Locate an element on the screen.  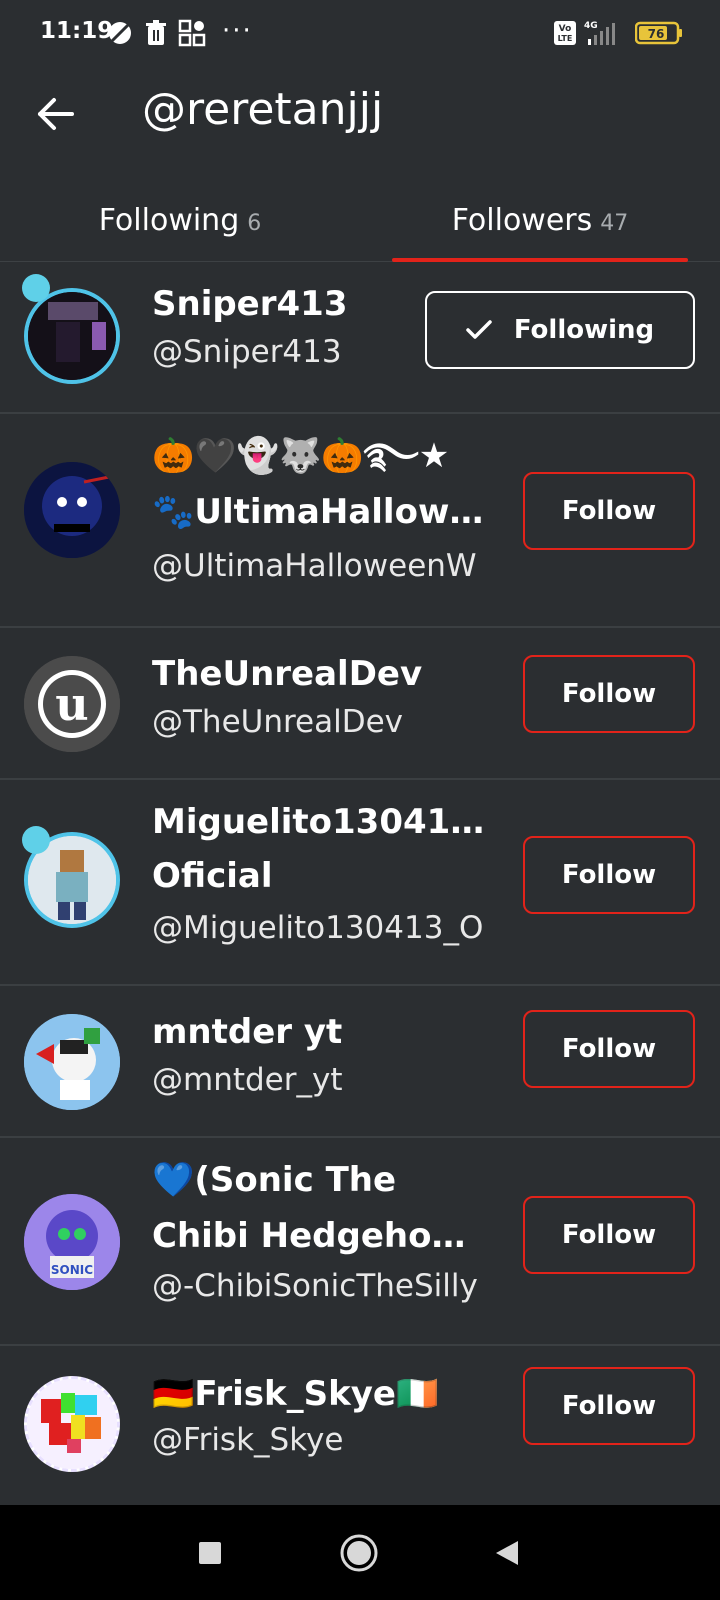
username: @-ChibiSonicTheSilly is located at coordinates (315, 1286).